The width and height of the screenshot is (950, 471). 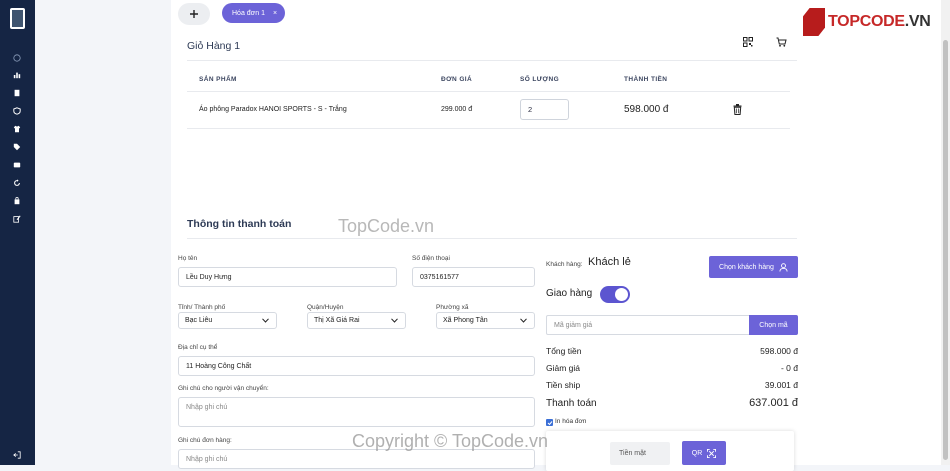 I want to click on check-icon, so click(x=549, y=422).